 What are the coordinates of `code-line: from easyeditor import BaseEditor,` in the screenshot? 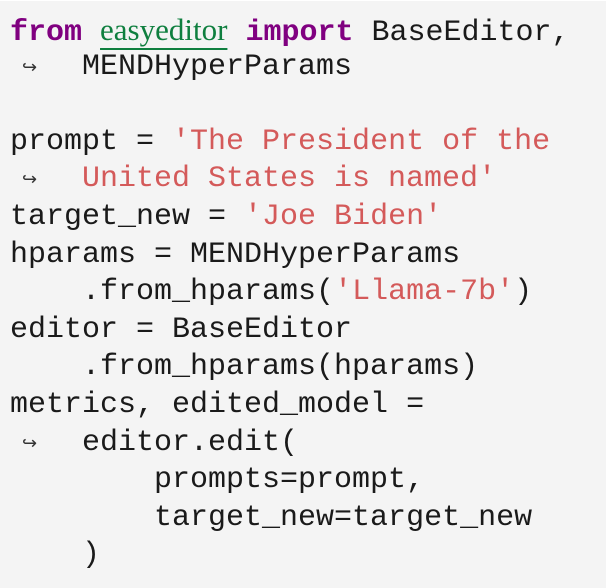 It's located at (308, 30).